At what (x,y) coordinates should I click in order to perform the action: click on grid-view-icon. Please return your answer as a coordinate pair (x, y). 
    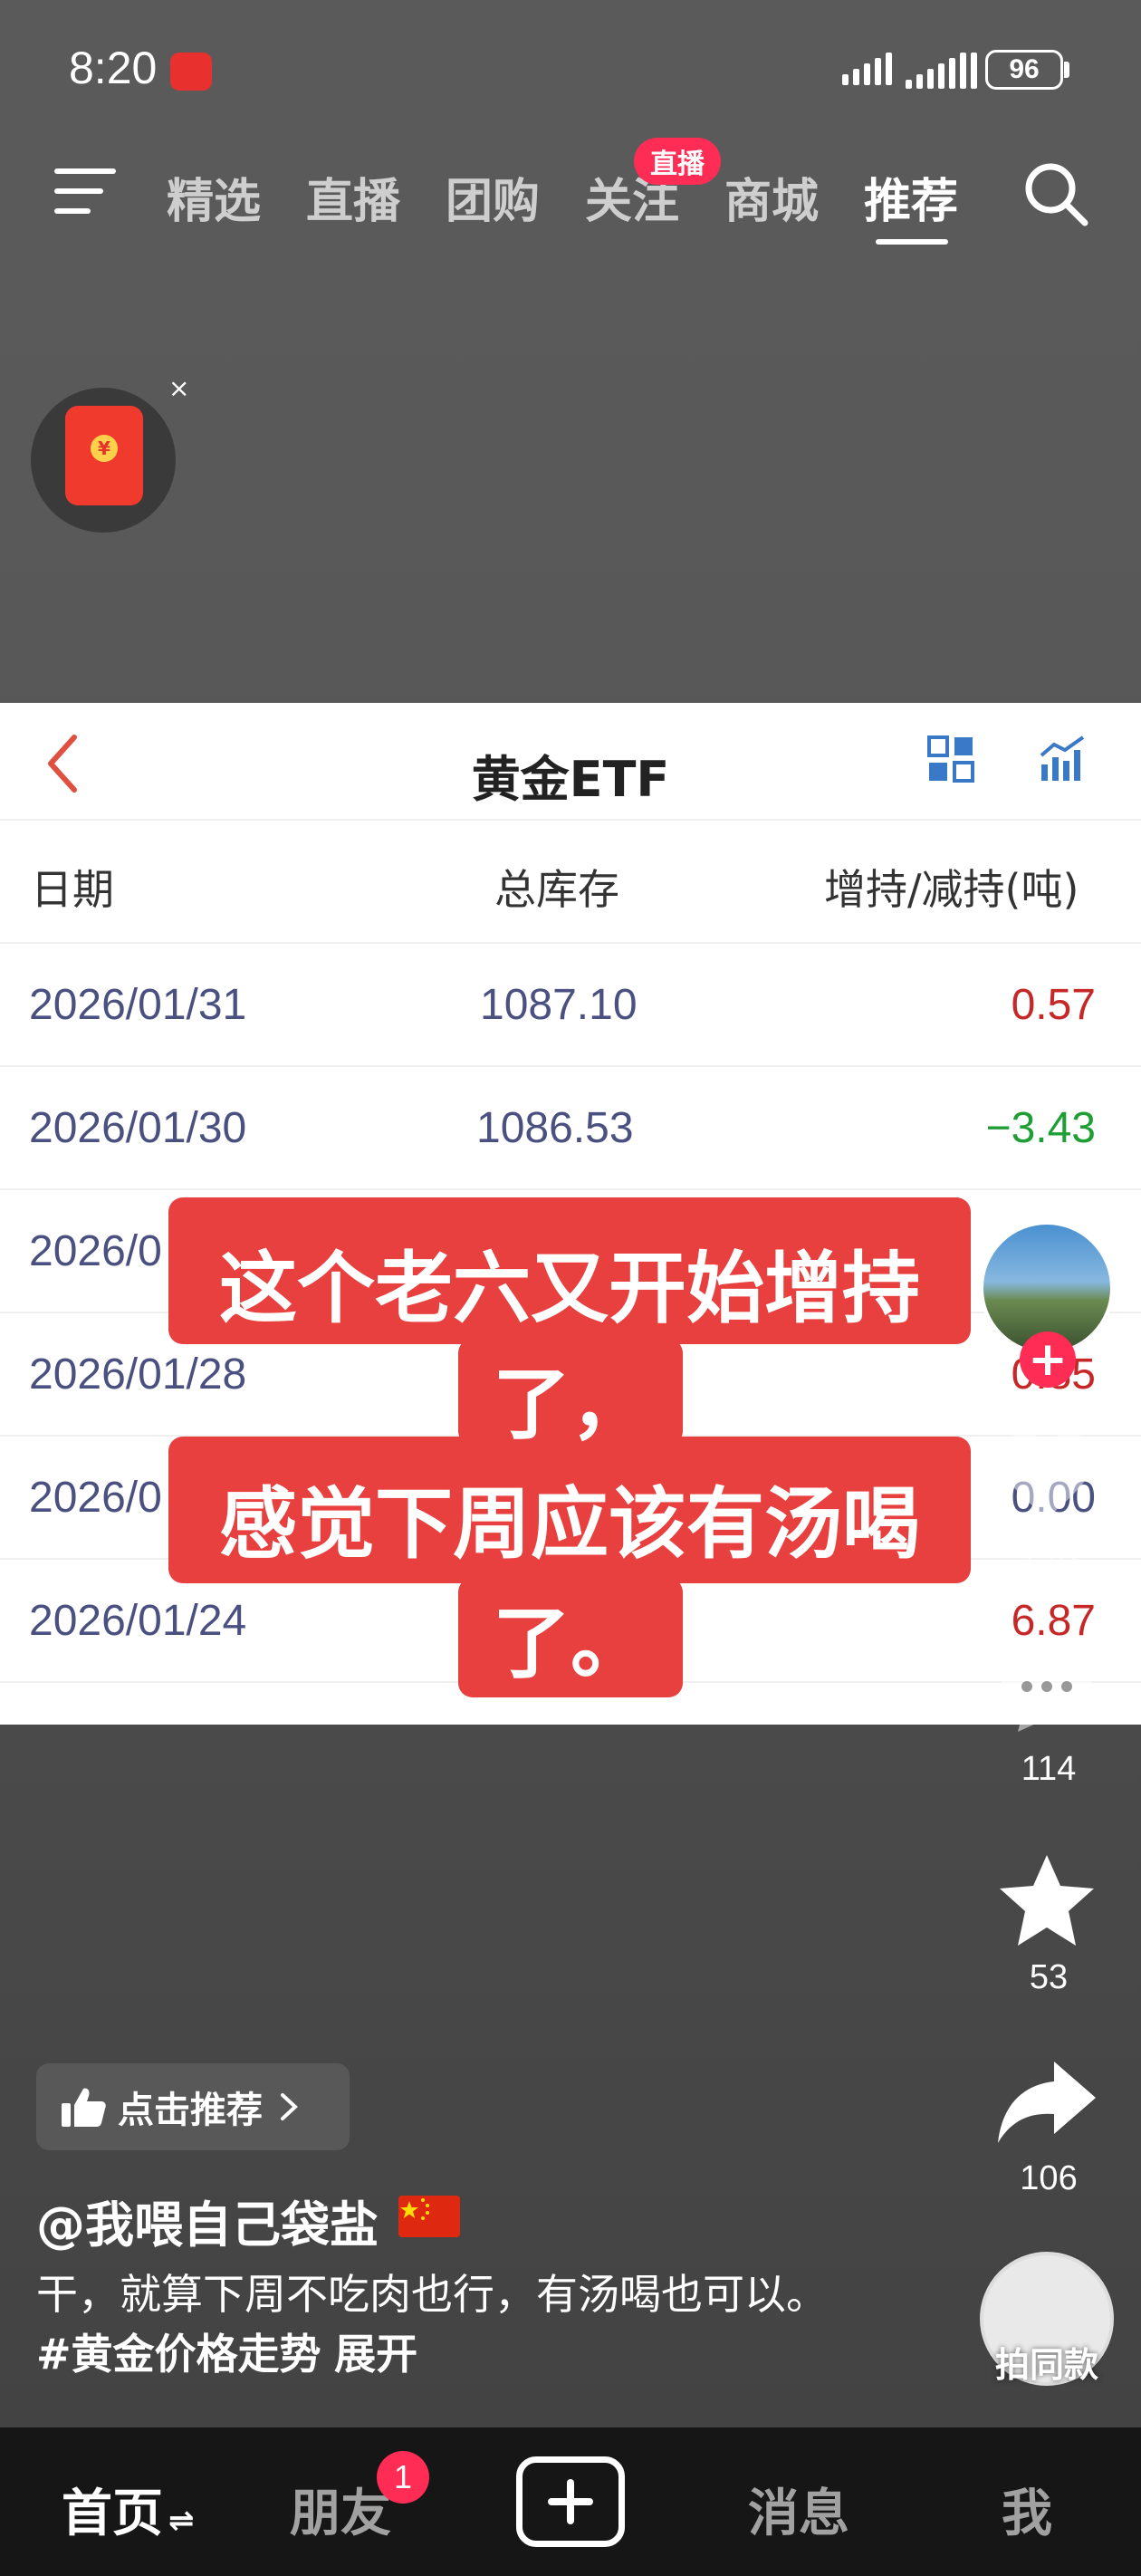
    Looking at the image, I should click on (950, 759).